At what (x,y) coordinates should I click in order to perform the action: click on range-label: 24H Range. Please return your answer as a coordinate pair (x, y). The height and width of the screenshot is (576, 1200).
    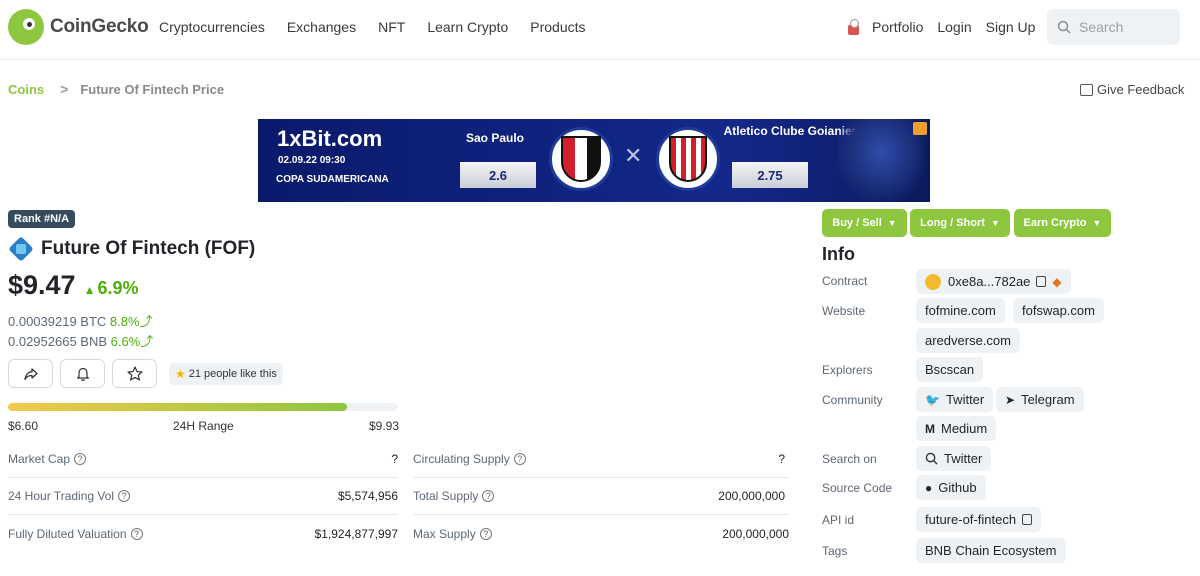
    Looking at the image, I should click on (203, 426).